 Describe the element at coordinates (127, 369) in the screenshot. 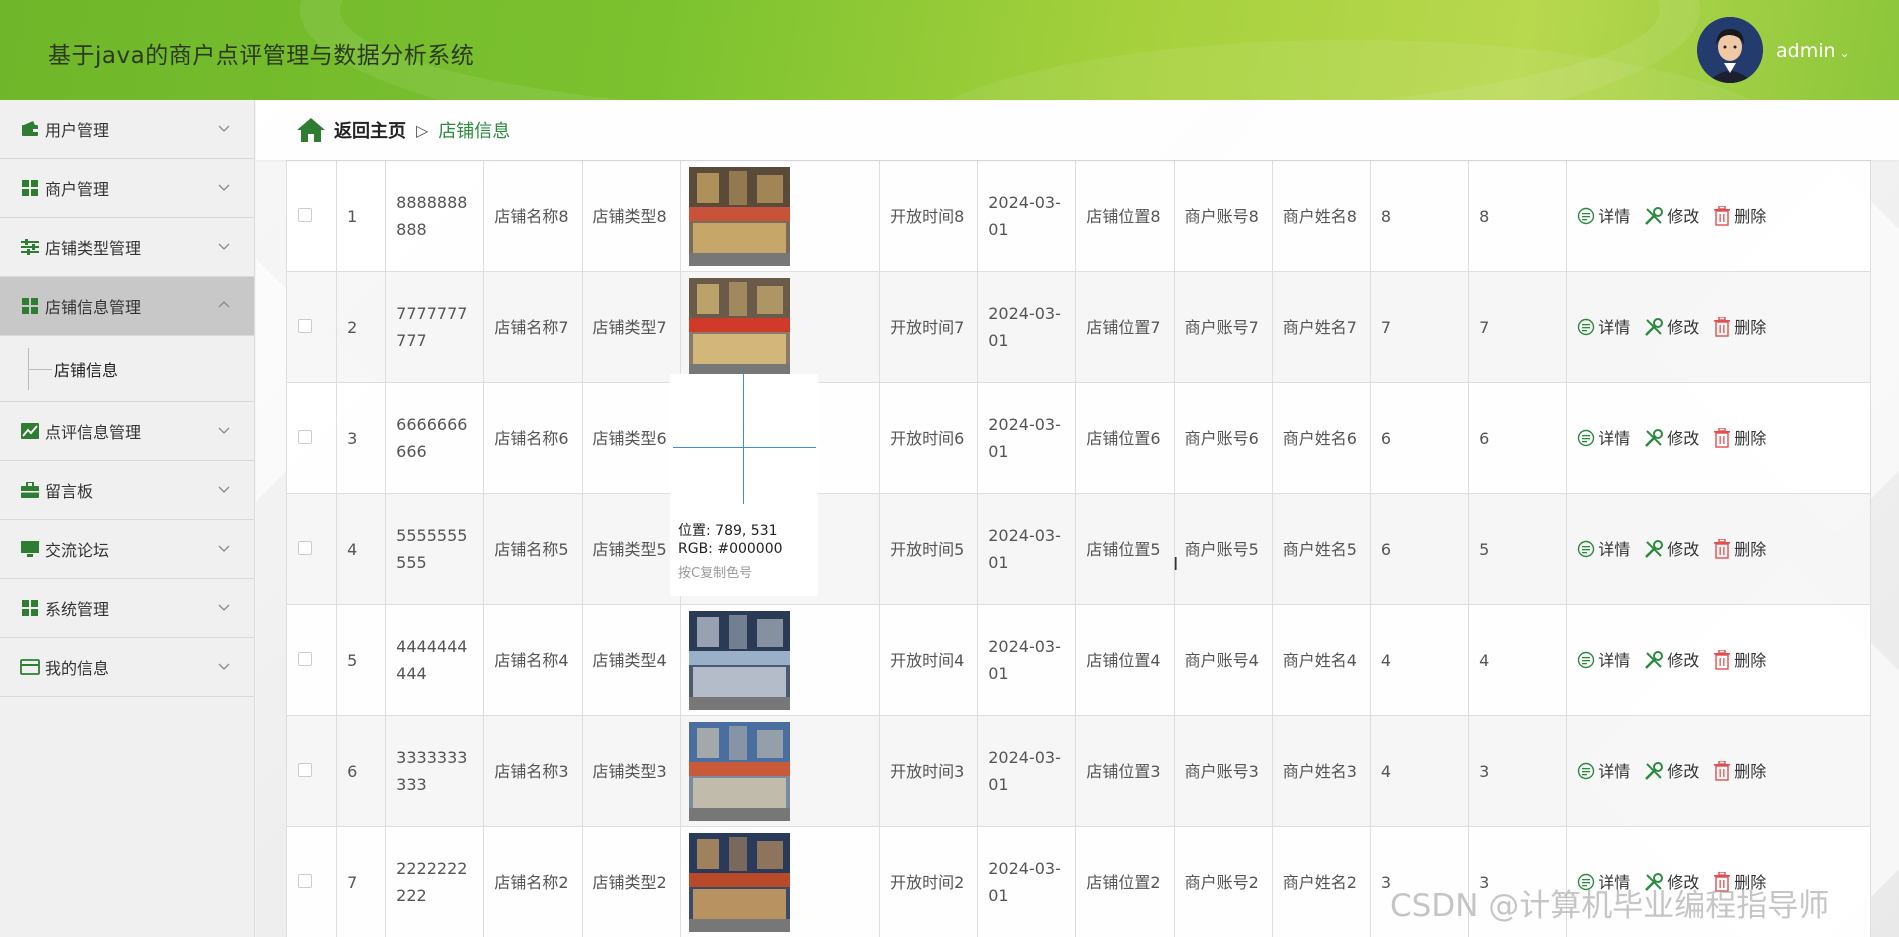

I see `sidebar-subitem-store-info: 店铺信息` at that location.